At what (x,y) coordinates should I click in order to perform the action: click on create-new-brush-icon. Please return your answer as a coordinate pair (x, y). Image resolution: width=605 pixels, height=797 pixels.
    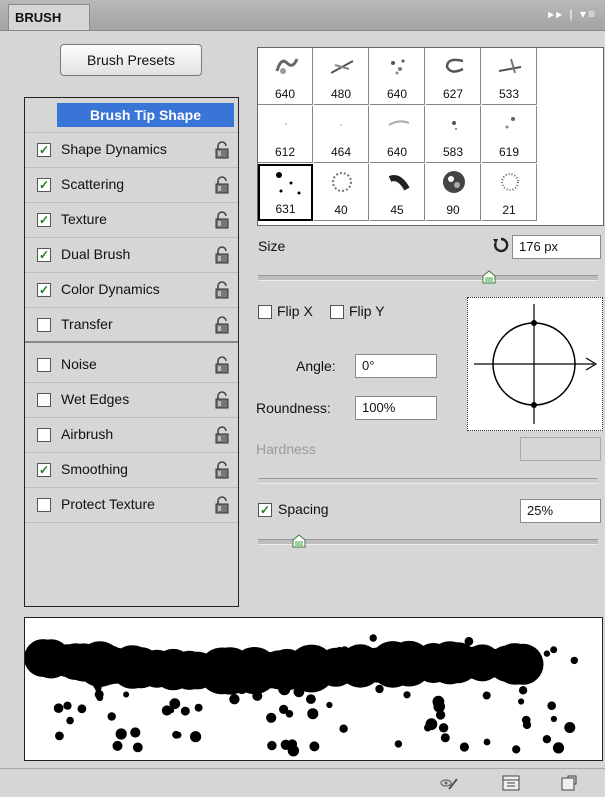
    Looking at the image, I should click on (569, 783).